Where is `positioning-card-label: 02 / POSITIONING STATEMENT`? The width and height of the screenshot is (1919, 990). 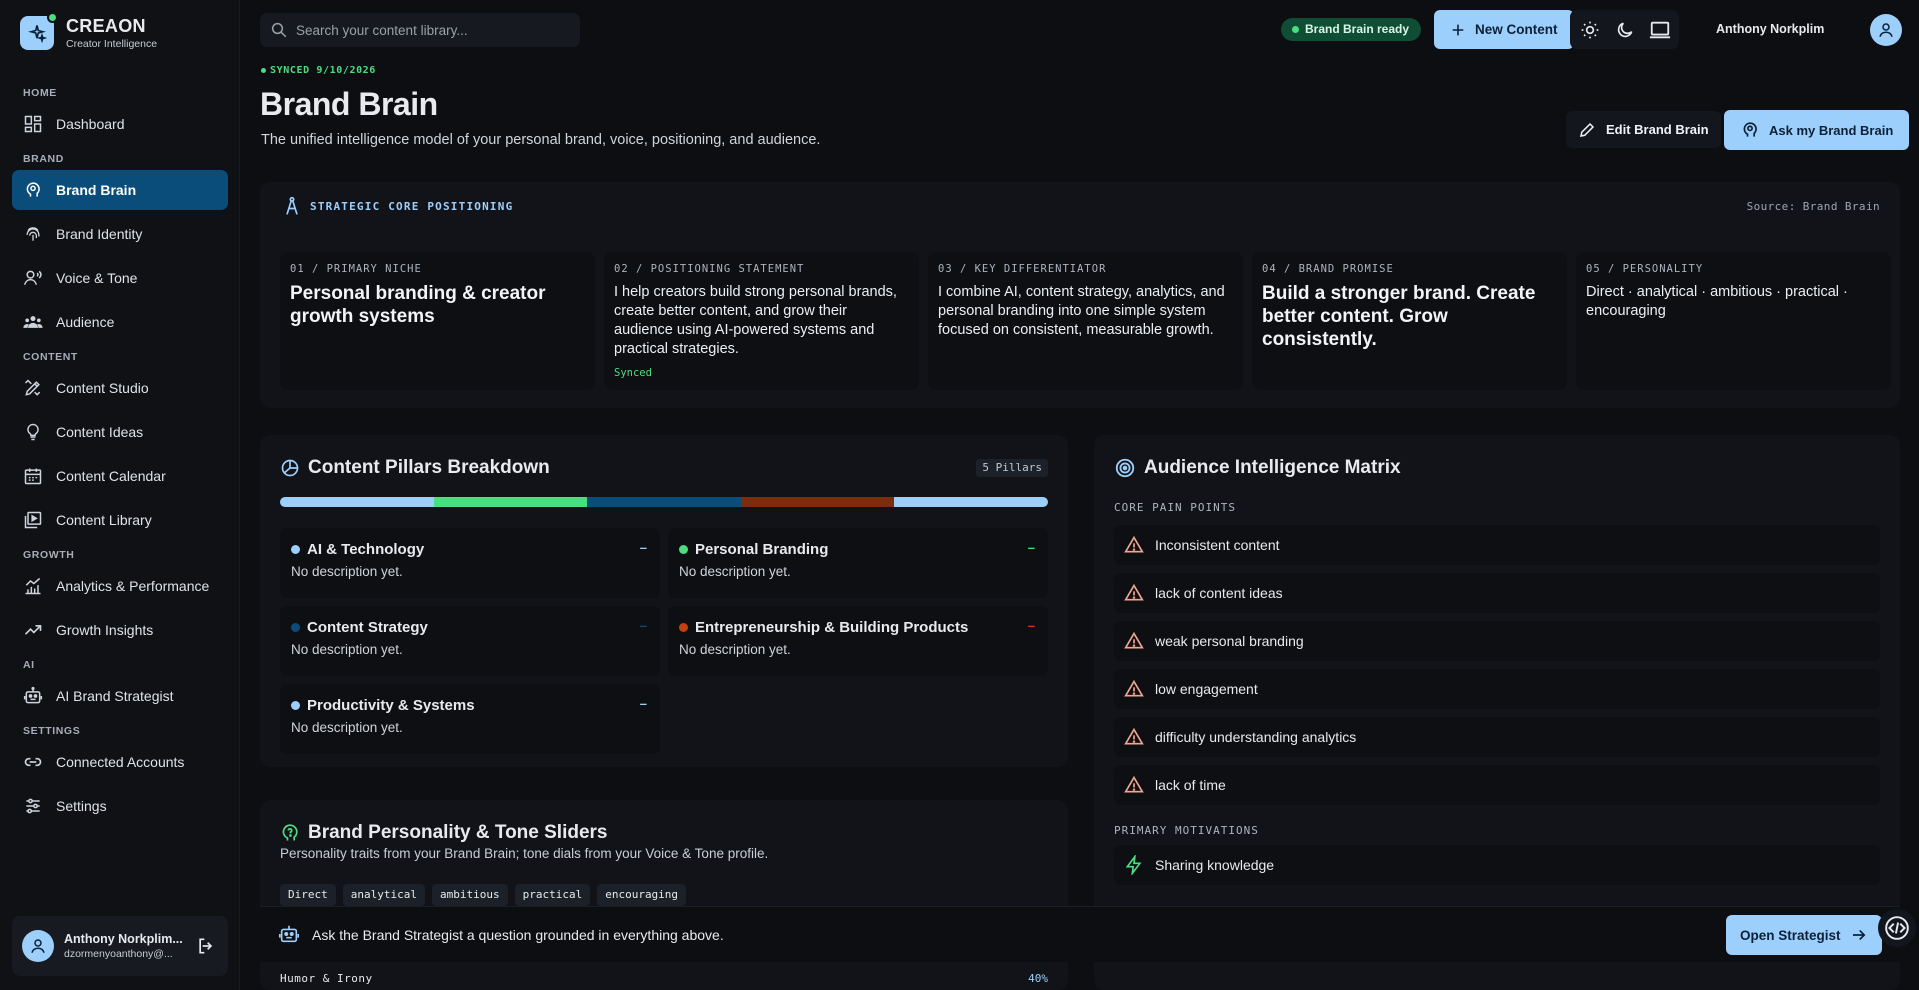 positioning-card-label: 02 / POSITIONING STATEMENT is located at coordinates (709, 269).